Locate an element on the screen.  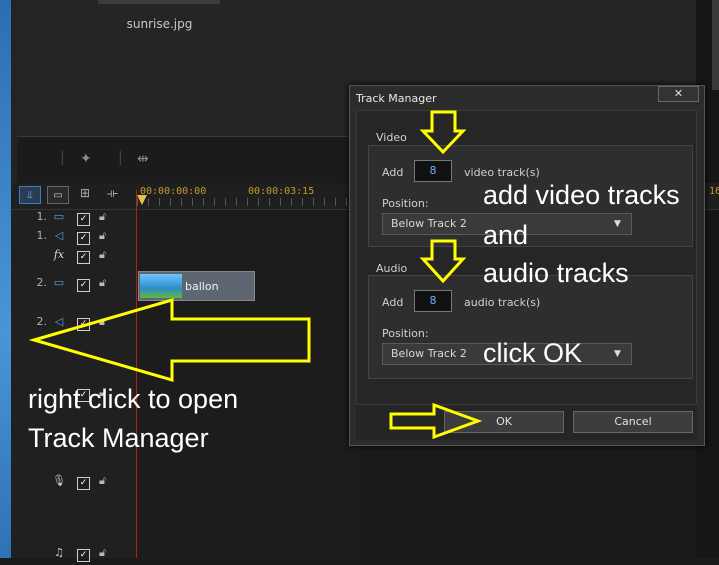
annotation-right-click-1: right click to open is located at coordinates (133, 399).